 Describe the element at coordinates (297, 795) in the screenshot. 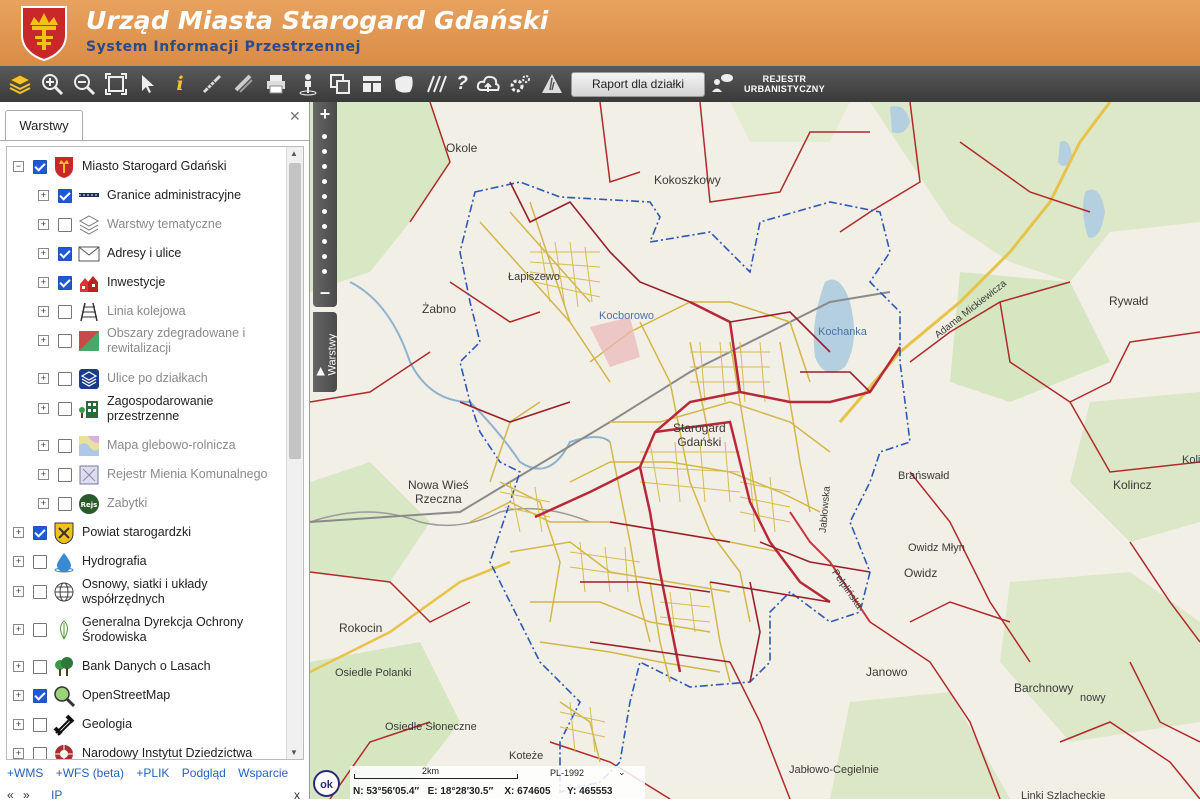

I see `close-bottom-button: x` at that location.